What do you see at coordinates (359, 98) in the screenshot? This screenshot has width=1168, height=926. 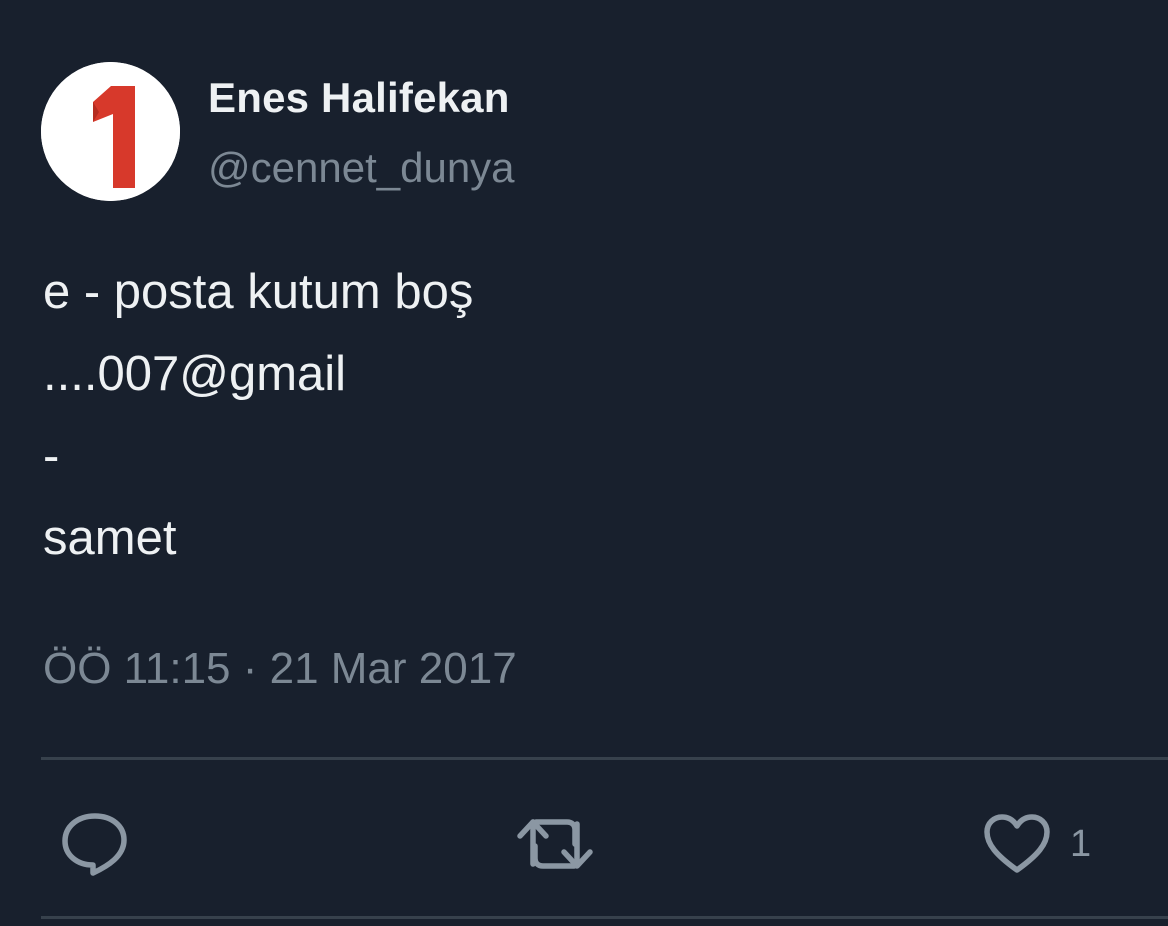 I see `author-display-name: Enes Halifekan` at bounding box center [359, 98].